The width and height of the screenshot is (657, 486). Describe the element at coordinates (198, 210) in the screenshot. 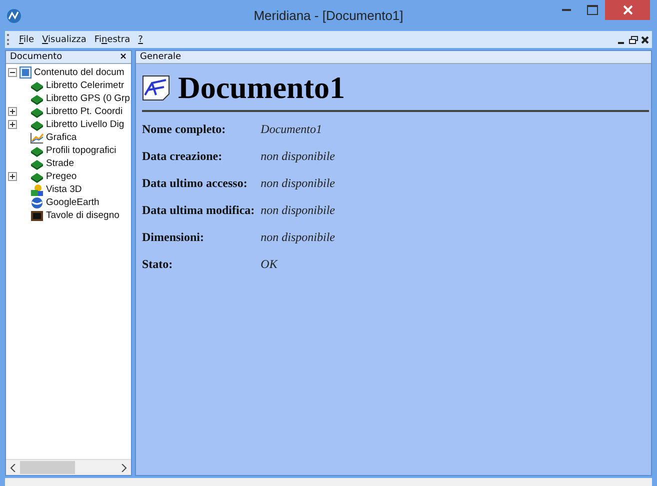

I see `property-label: Data ultima modifica:` at that location.